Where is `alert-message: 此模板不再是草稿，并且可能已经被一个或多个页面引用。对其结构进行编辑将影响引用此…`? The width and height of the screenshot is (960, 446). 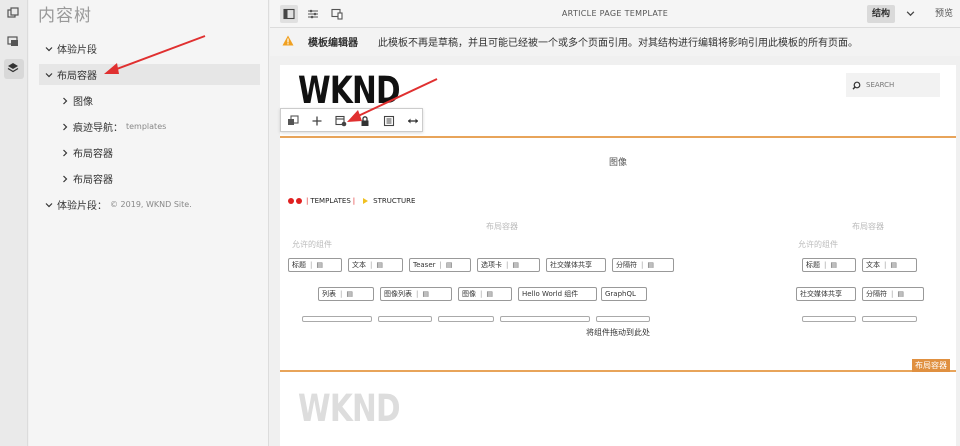
alert-message: 此模板不再是草稿，并且可能已经被一个或多个页面引用。对其结构进行编辑将影响引用此… is located at coordinates (618, 43).